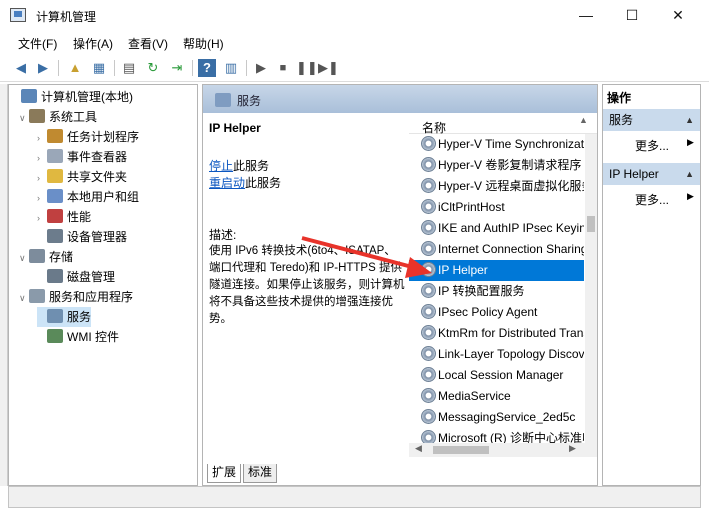 The width and height of the screenshot is (709, 515). Describe the element at coordinates (64, 317) in the screenshot. I see `tree-item: 服务` at that location.